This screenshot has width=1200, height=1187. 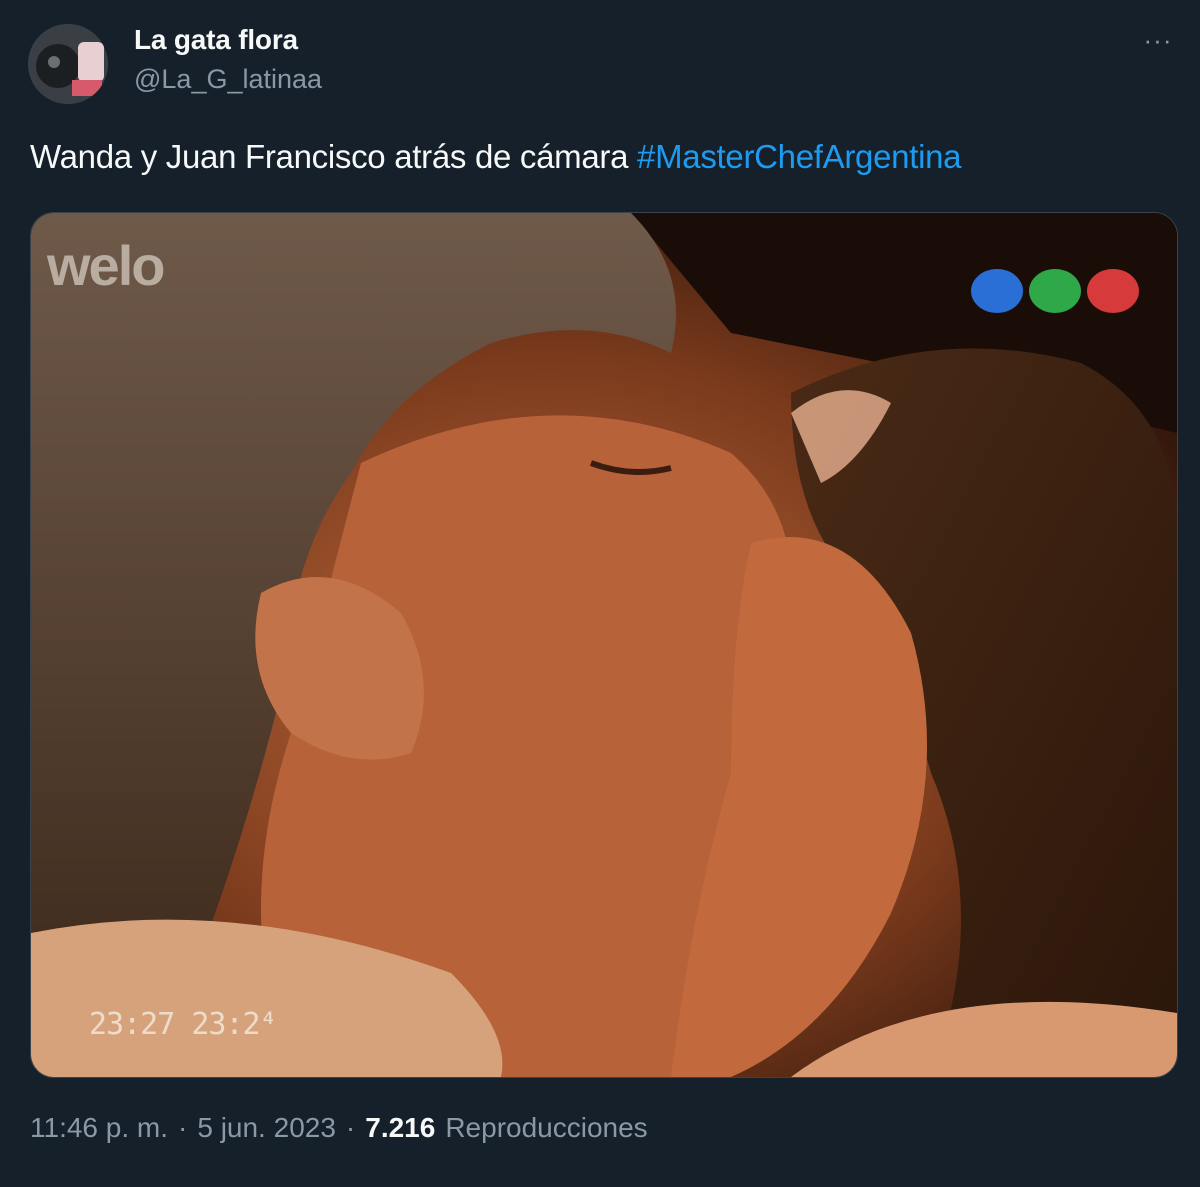 I want to click on hashtag-link: #MasterChefArgentina, so click(x=799, y=156).